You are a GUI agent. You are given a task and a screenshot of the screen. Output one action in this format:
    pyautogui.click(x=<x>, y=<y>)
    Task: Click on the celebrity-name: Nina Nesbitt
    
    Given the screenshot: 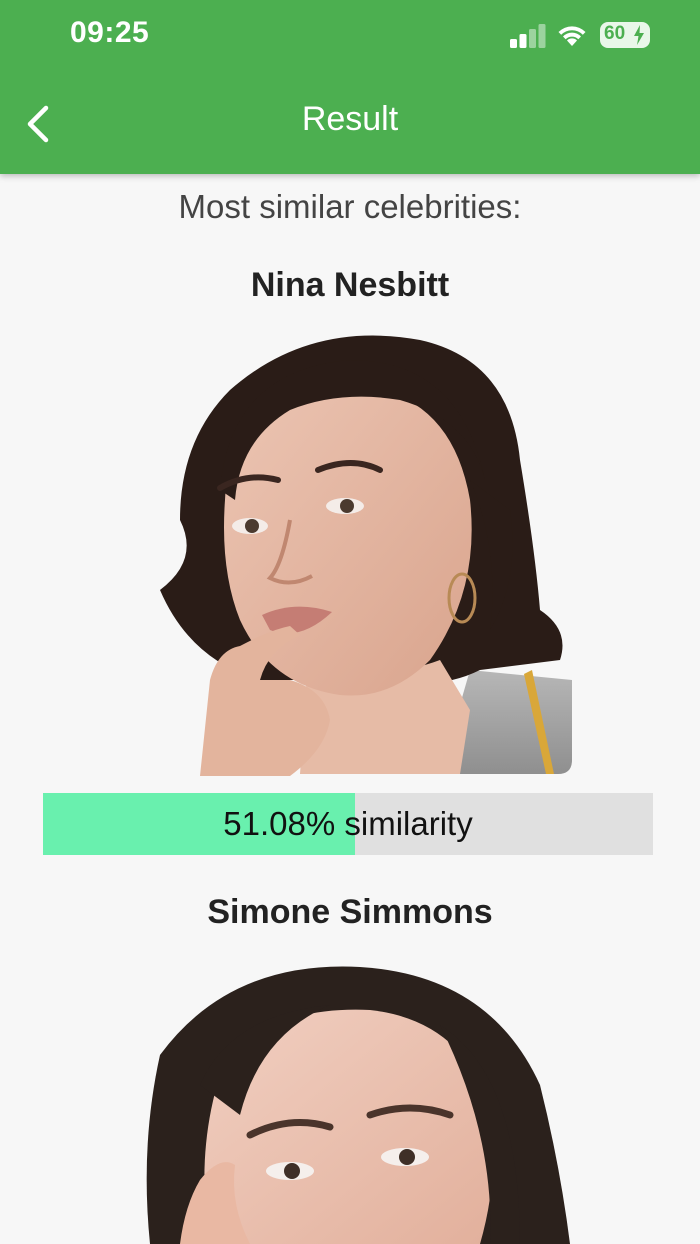 What is the action you would take?
    pyautogui.click(x=350, y=285)
    